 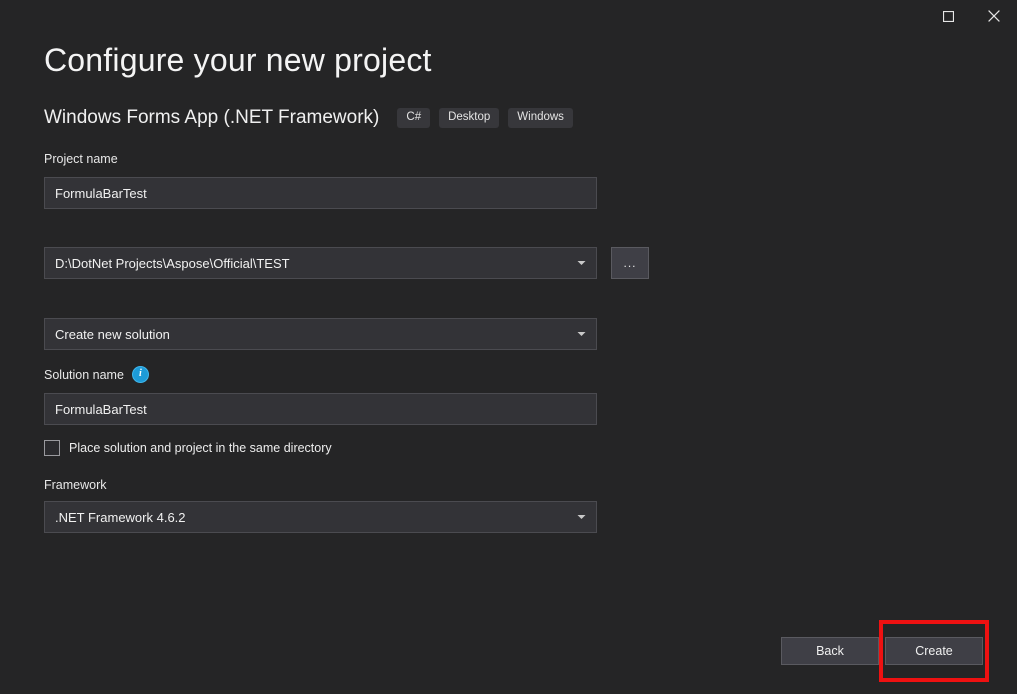 What do you see at coordinates (101, 193) in the screenshot?
I see `project-name-value: FormulaBarTest` at bounding box center [101, 193].